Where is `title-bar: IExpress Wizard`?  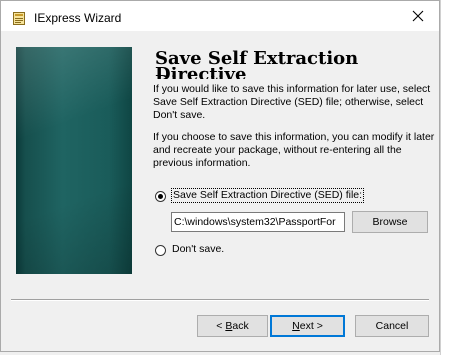
title-bar: IExpress Wizard is located at coordinates (220, 16).